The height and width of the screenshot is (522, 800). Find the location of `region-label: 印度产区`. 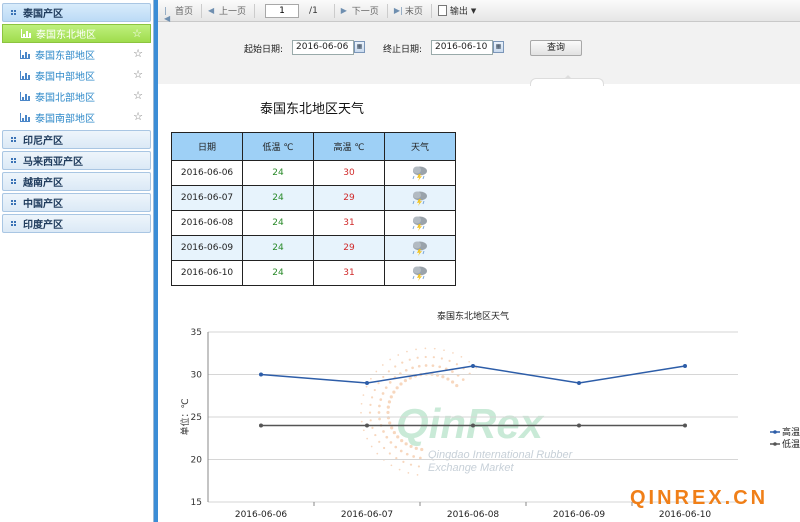

region-label: 印度产区 is located at coordinates (43, 225).